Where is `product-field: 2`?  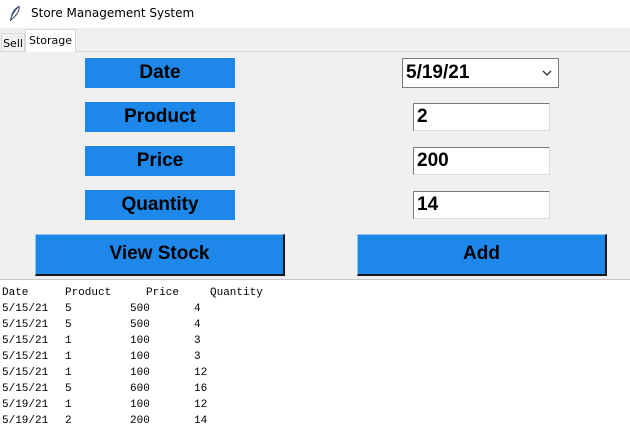
product-field: 2 is located at coordinates (481, 117).